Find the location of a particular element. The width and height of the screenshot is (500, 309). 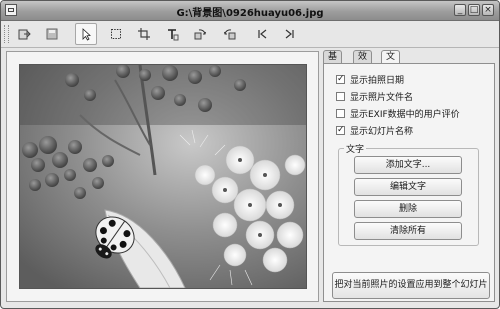

maximize-button: □ is located at coordinates (474, 10).